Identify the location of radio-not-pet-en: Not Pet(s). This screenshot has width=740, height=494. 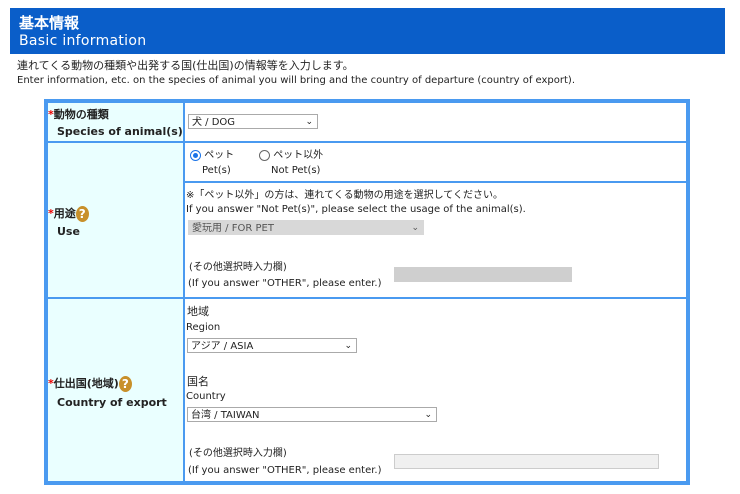
(296, 170).